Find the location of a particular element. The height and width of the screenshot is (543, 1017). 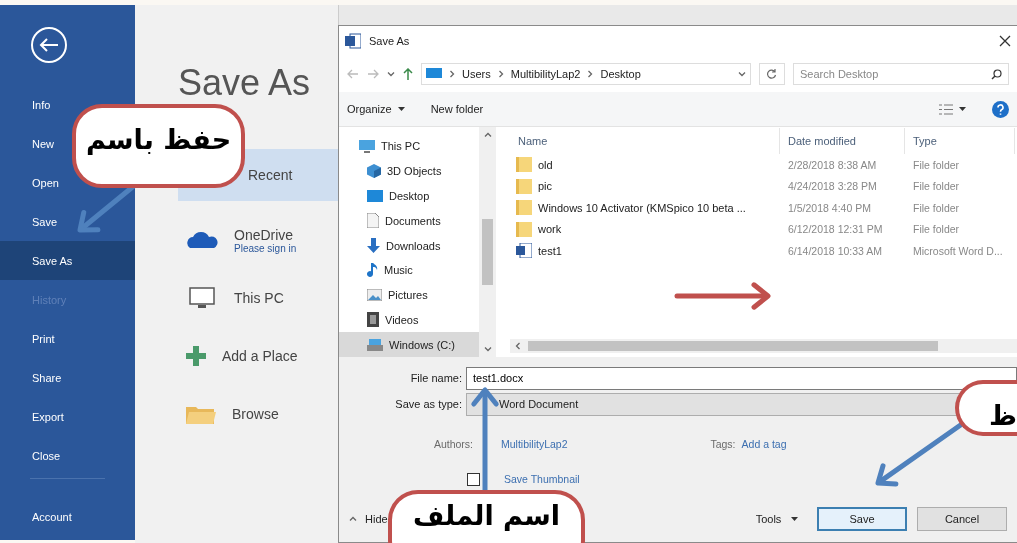

place-label: Add a Place is located at coordinates (260, 356).